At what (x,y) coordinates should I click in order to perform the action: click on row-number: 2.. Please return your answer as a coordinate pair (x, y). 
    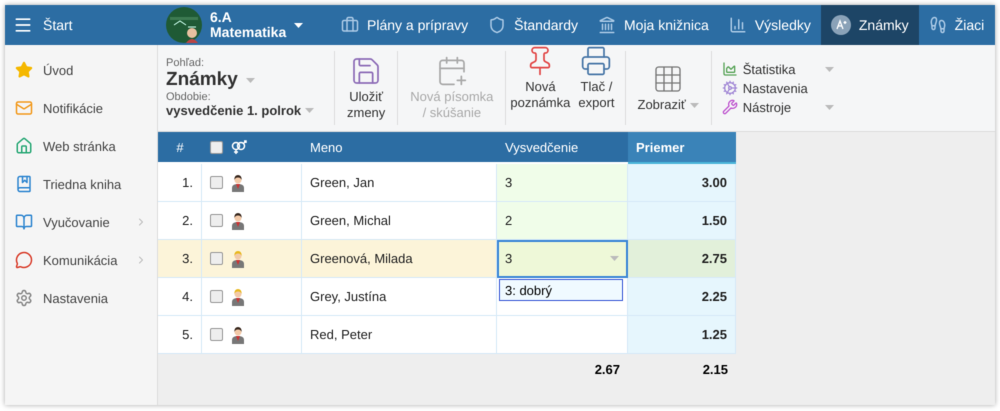
    Looking at the image, I should click on (180, 221).